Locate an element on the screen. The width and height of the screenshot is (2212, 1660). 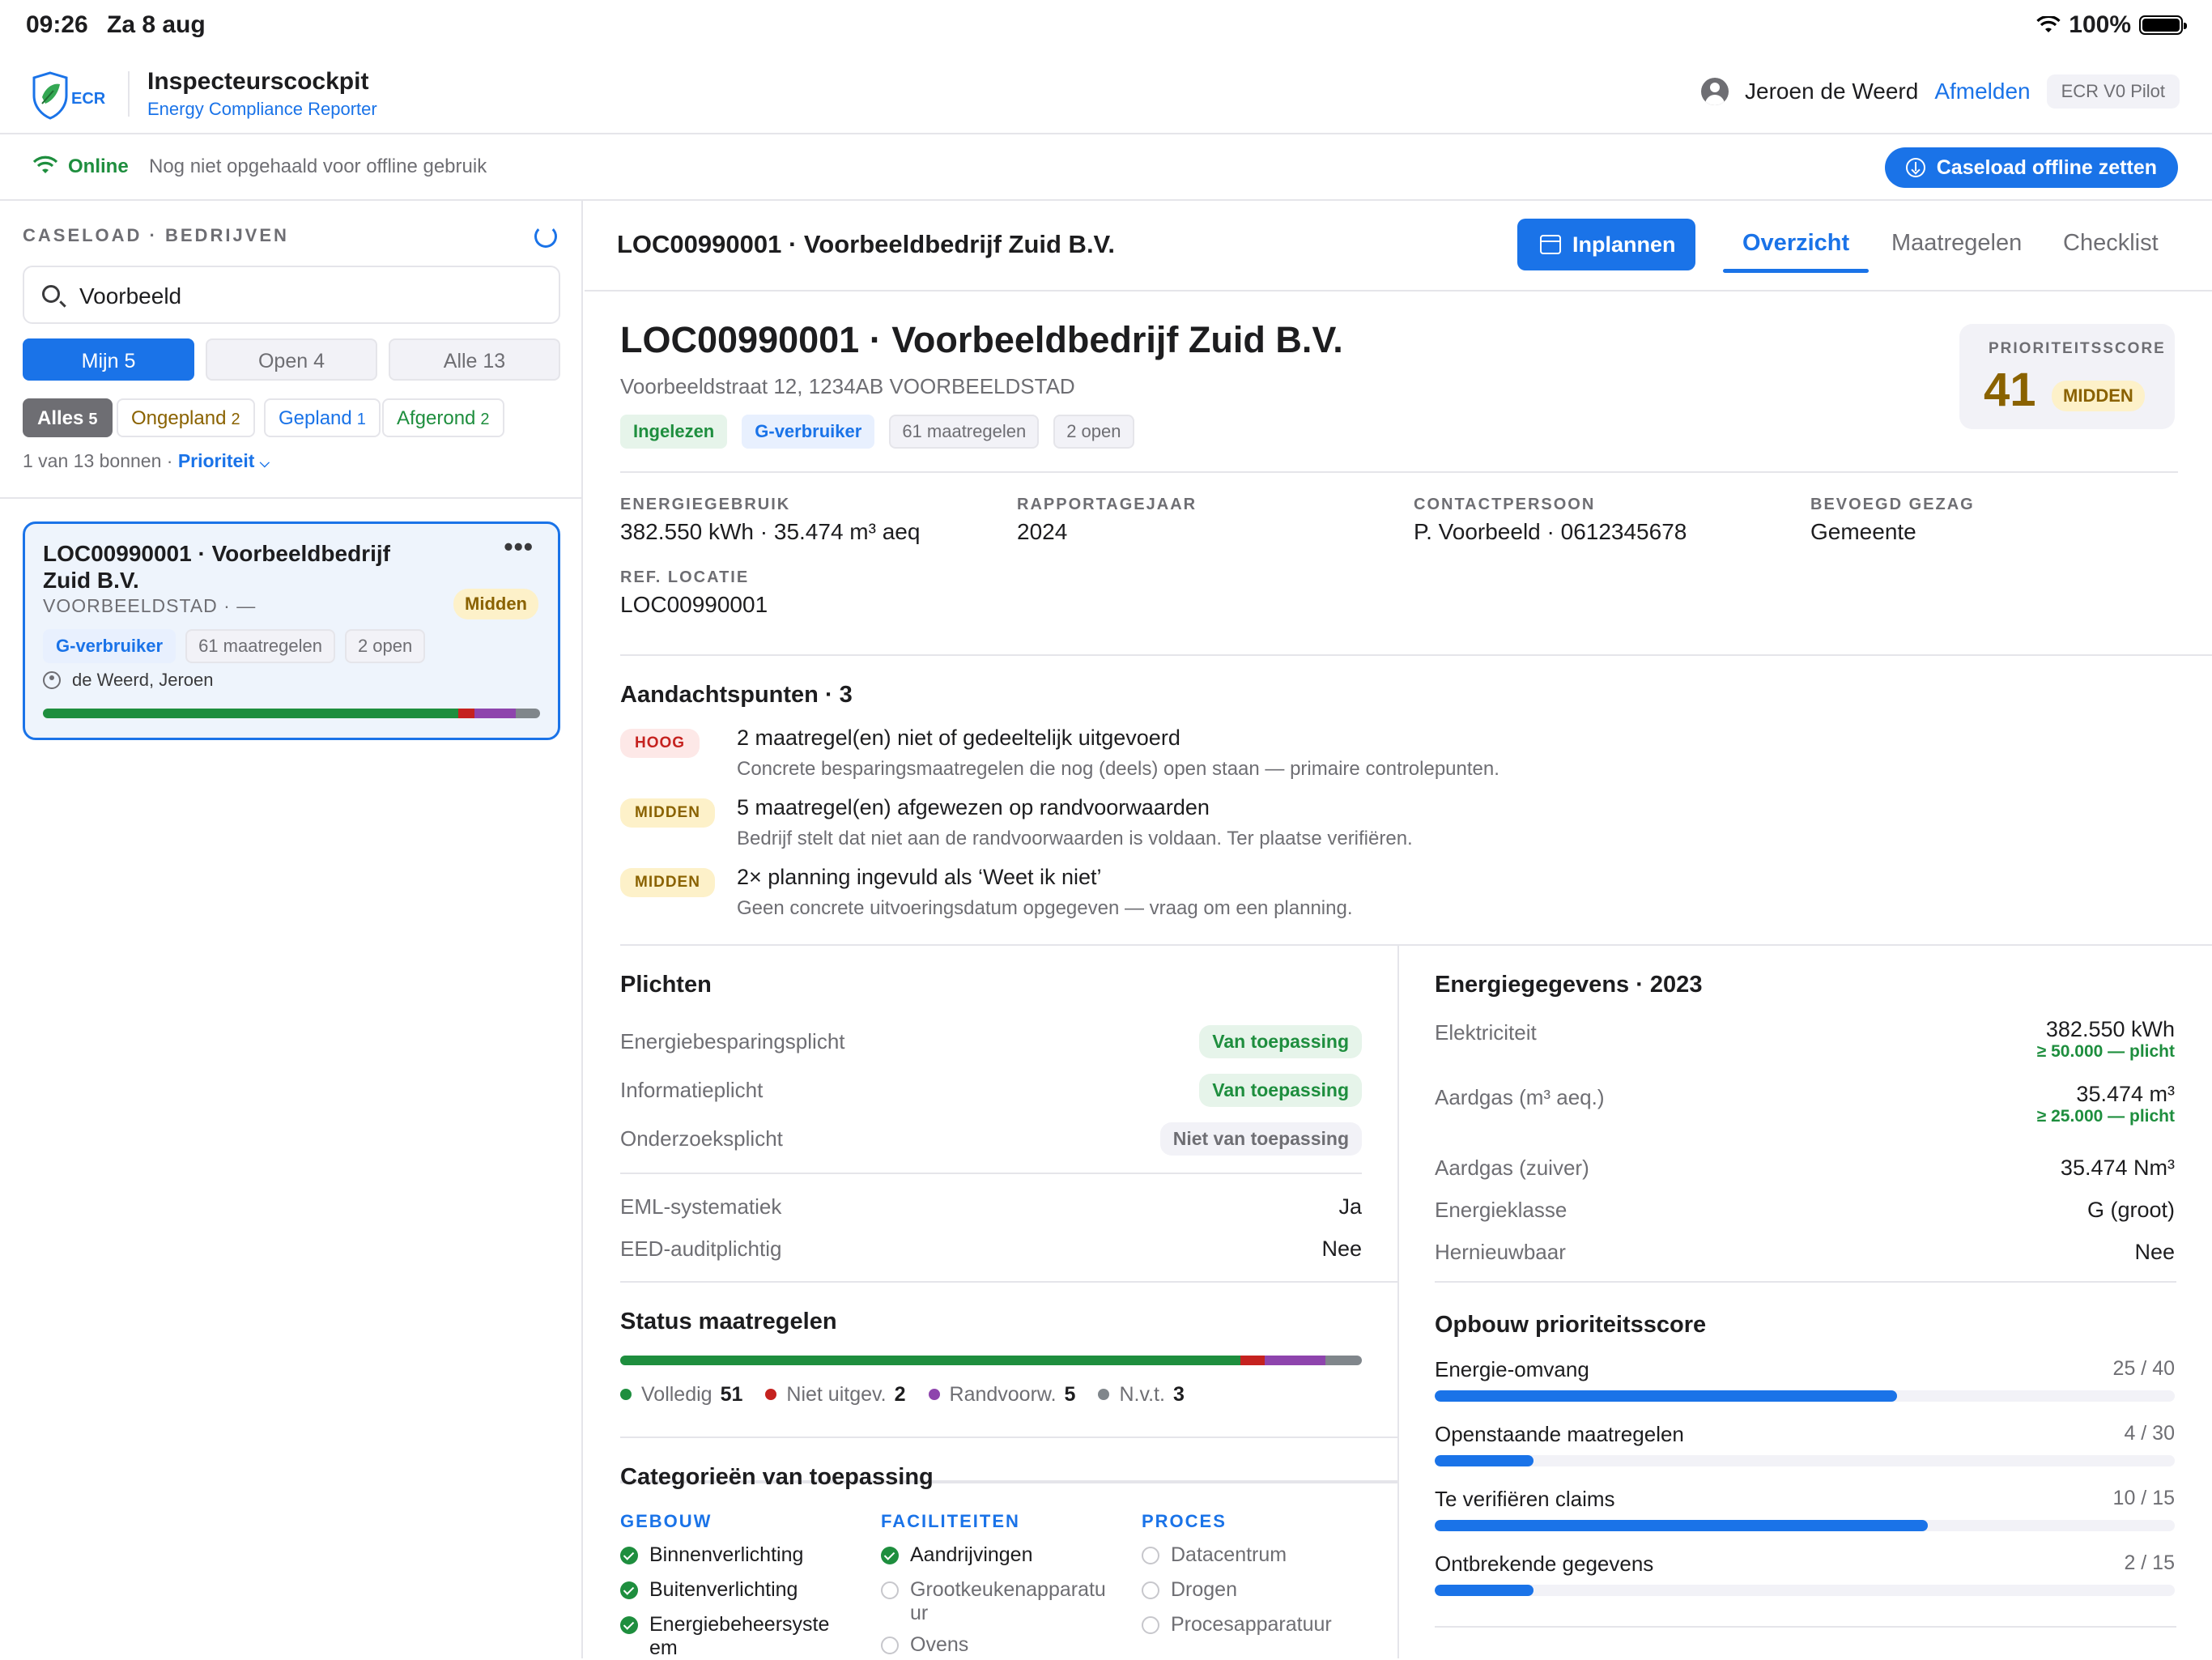
legend-count: 51 is located at coordinates (732, 1394).